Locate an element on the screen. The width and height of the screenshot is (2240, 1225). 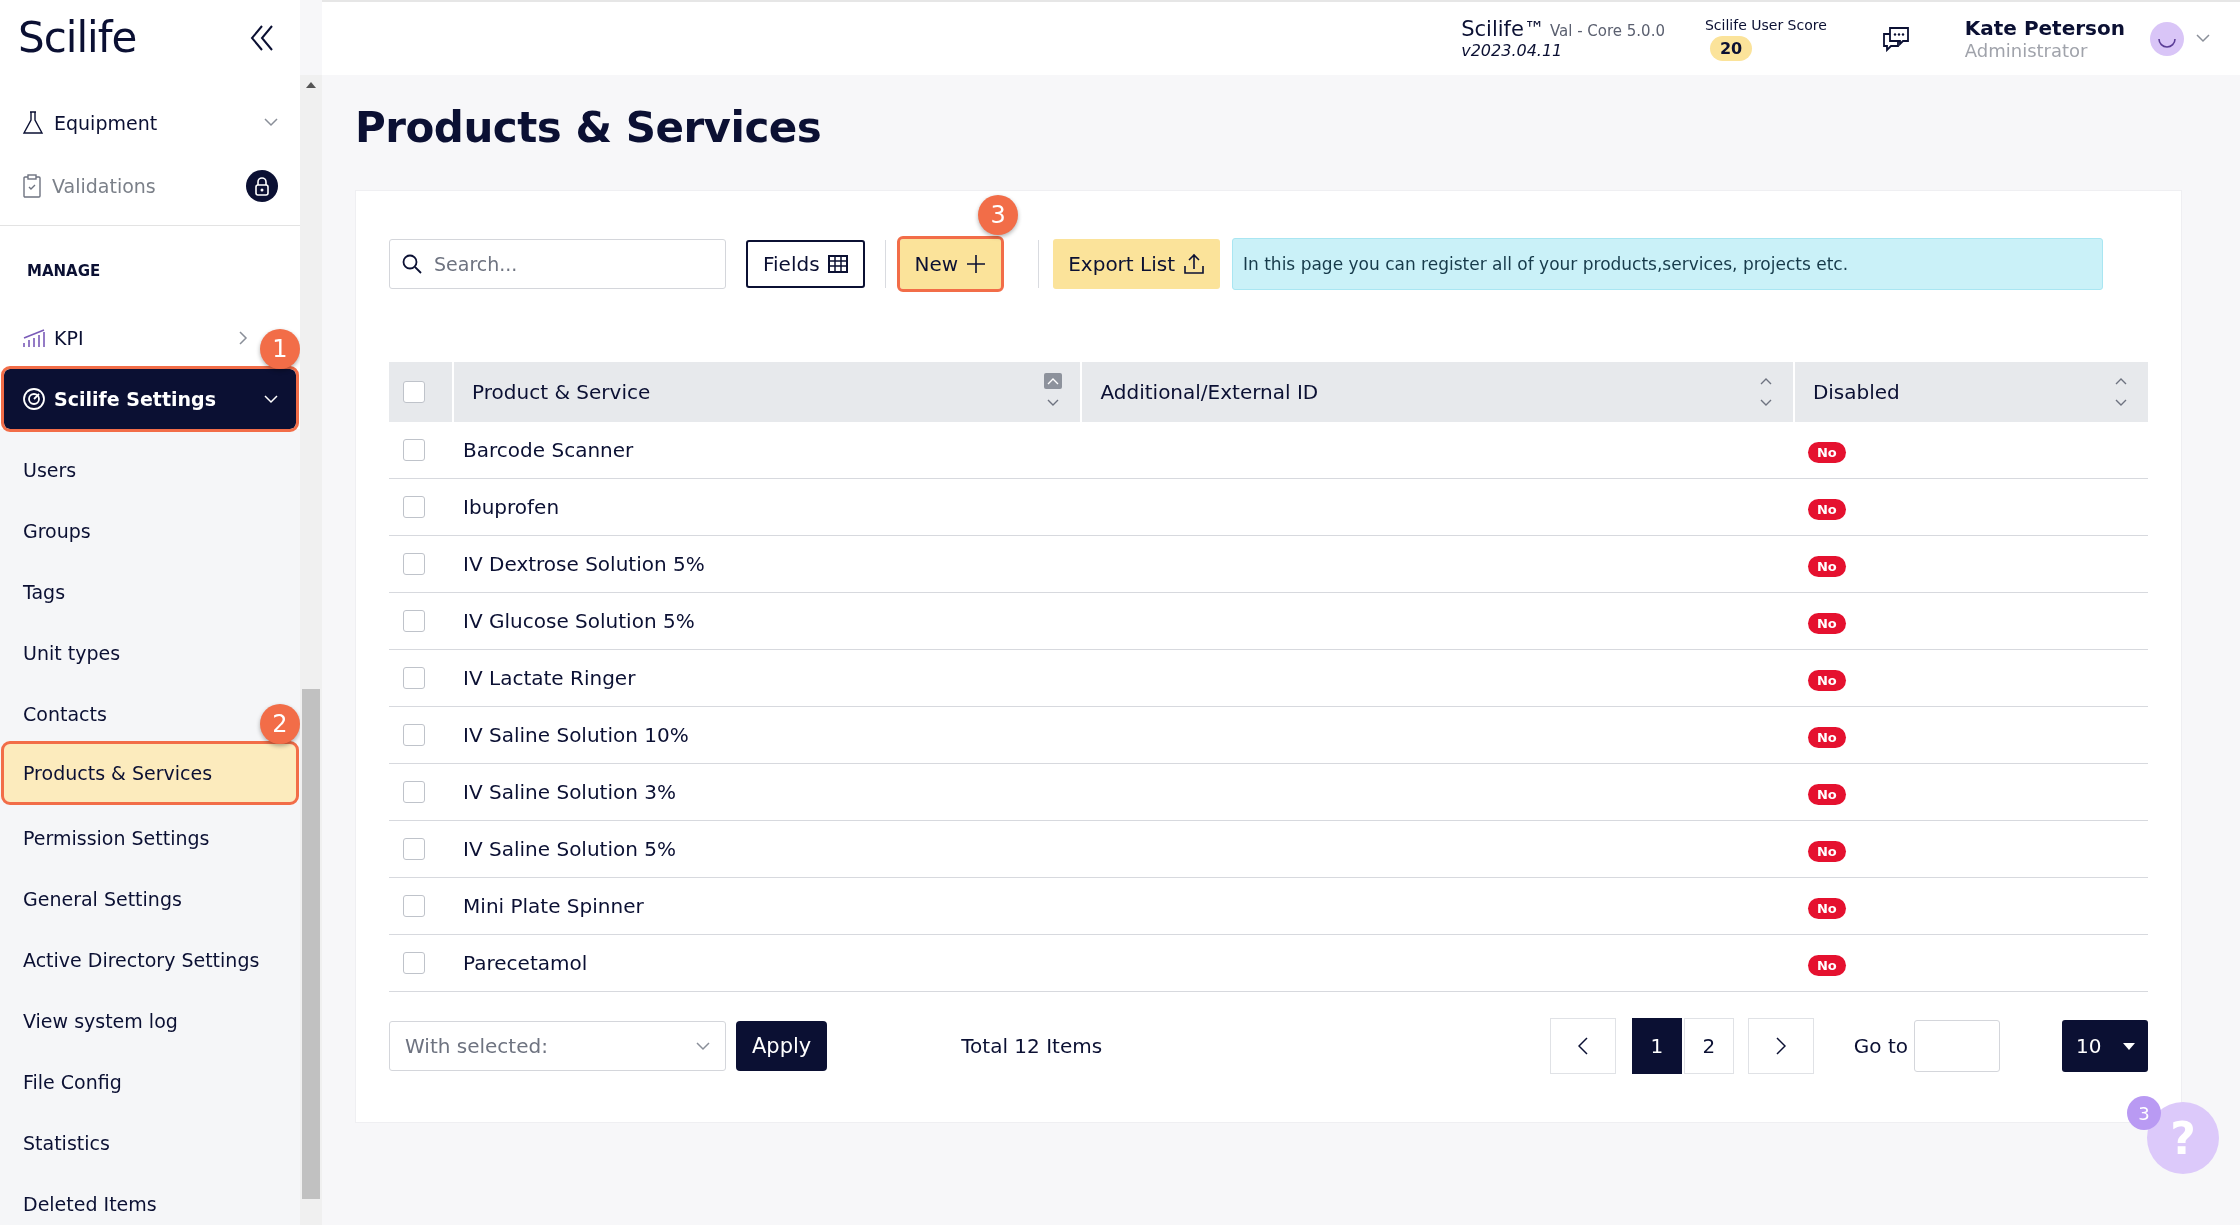
table-cell: IV Lactate Ringer is located at coordinates (549, 678).